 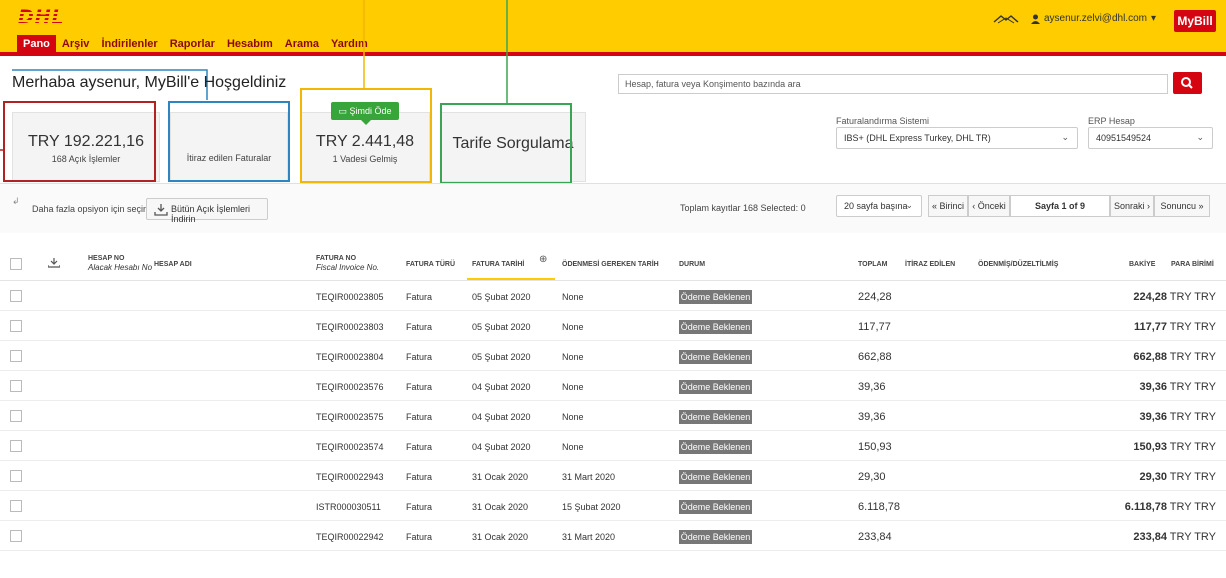 What do you see at coordinates (1150, 297) in the screenshot?
I see `row-balance: 224,28` at bounding box center [1150, 297].